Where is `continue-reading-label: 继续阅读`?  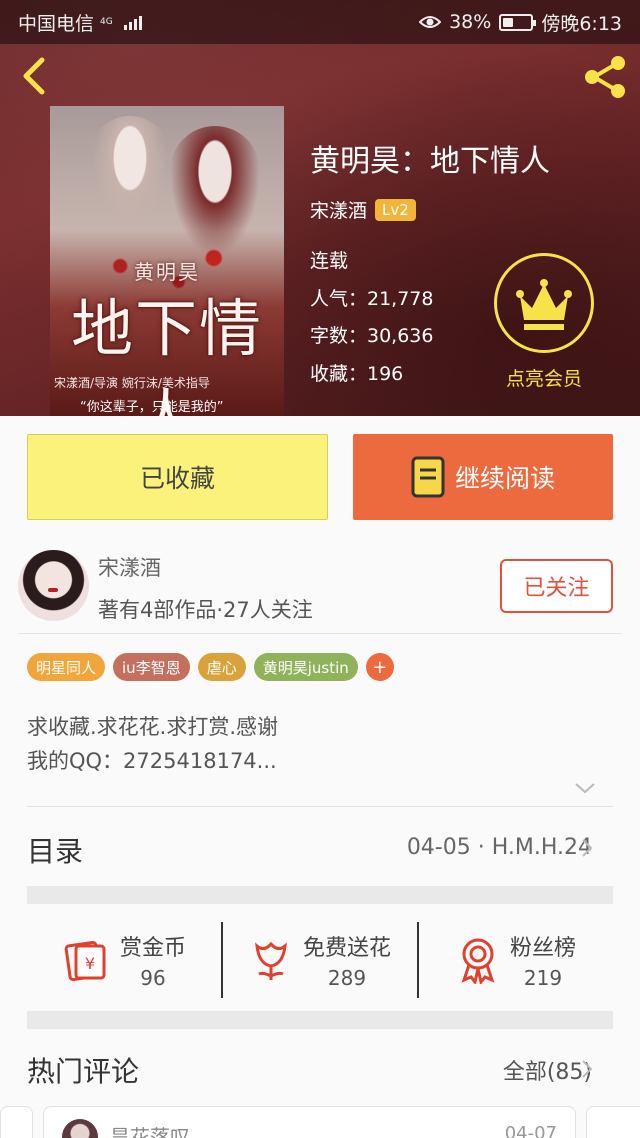 continue-reading-label: 继续阅读 is located at coordinates (504, 478).